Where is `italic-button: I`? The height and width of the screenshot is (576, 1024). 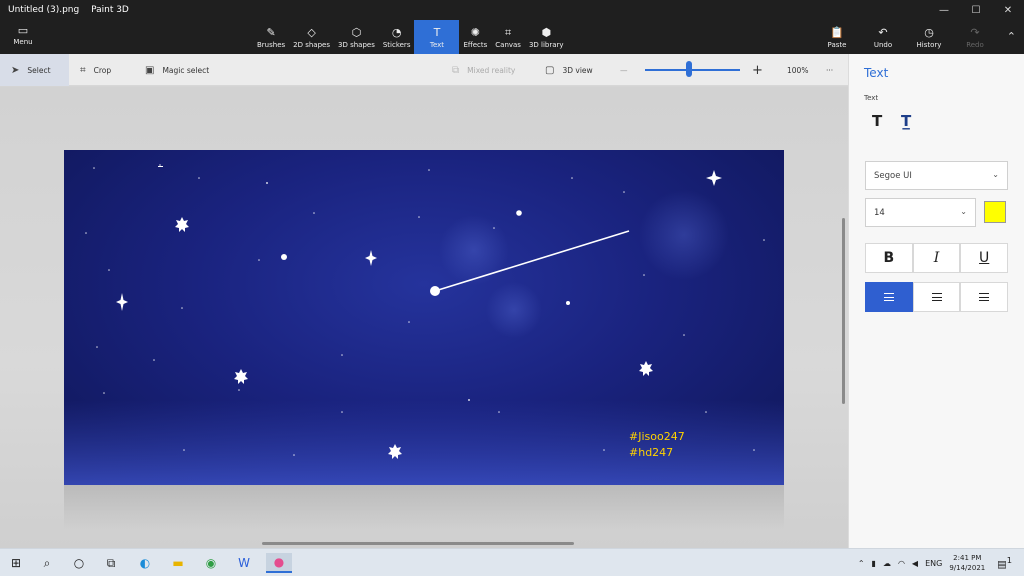
italic-button: I is located at coordinates (936, 258).